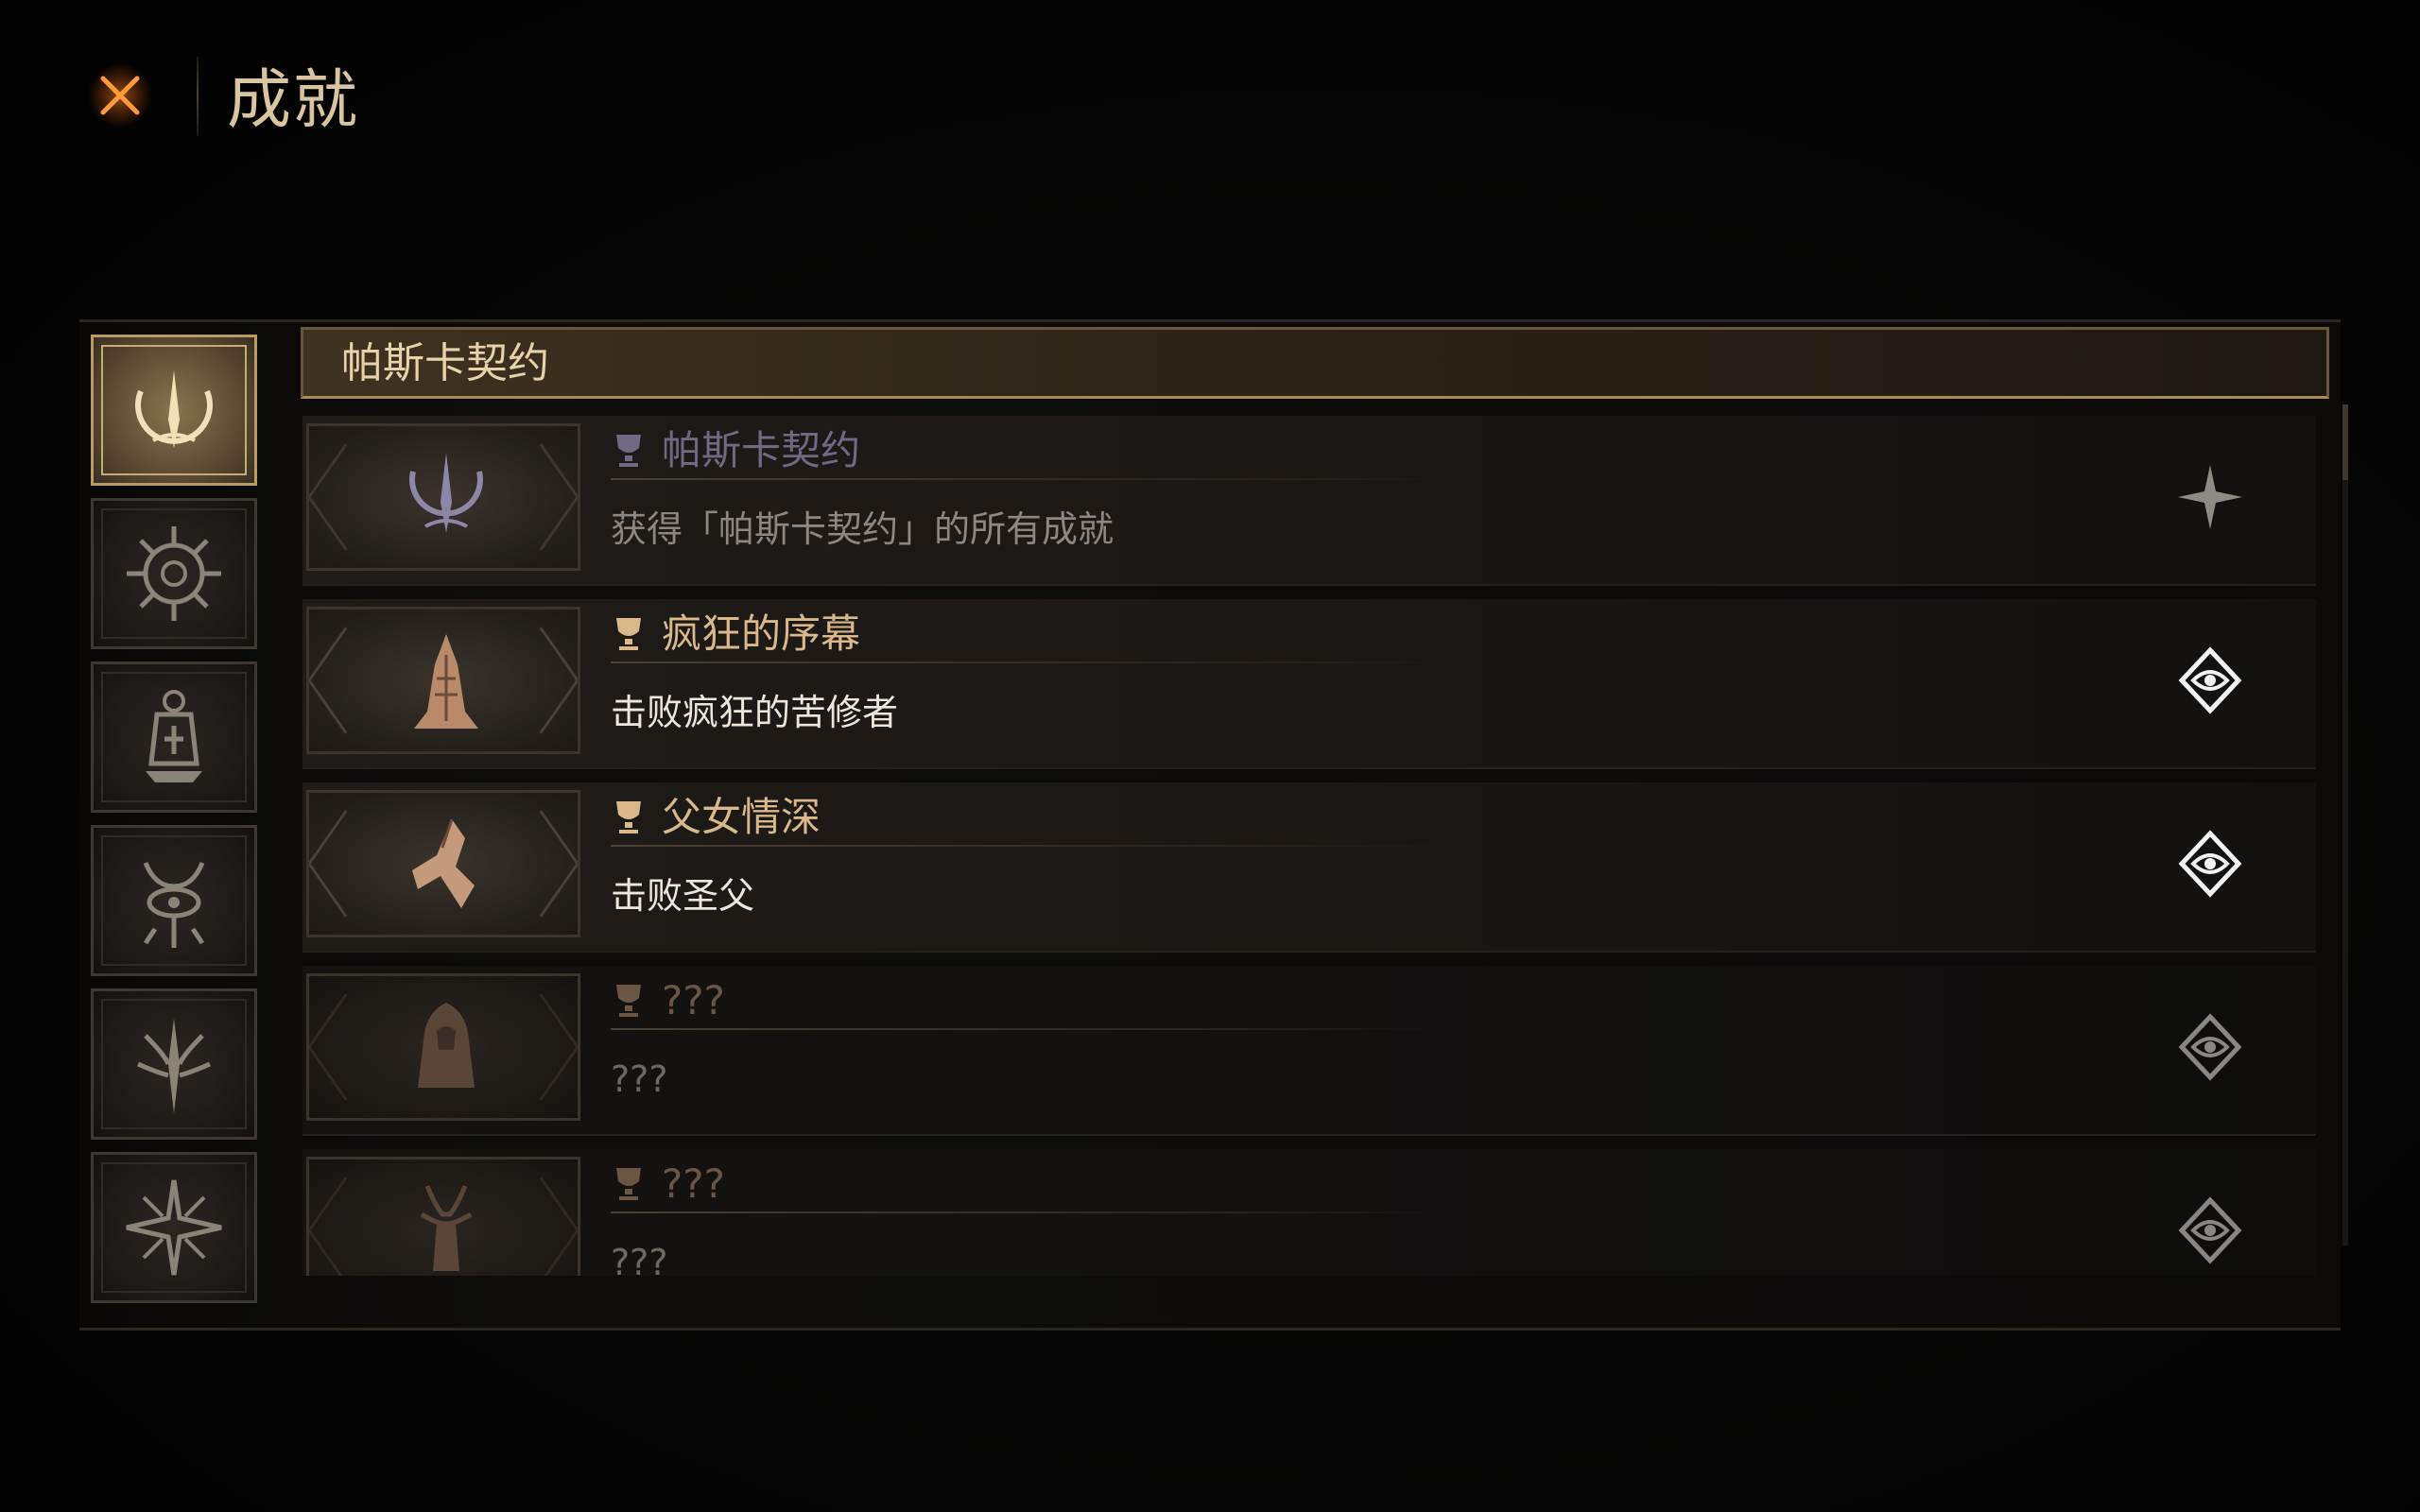 The height and width of the screenshot is (1512, 2420). I want to click on achievement-title: 父女情深, so click(742, 817).